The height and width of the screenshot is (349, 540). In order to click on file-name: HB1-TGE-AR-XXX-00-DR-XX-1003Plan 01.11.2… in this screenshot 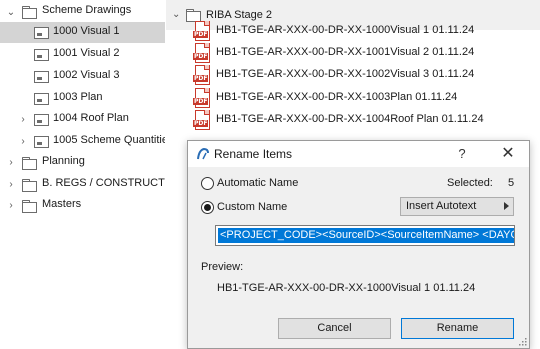, I will do `click(337, 97)`.